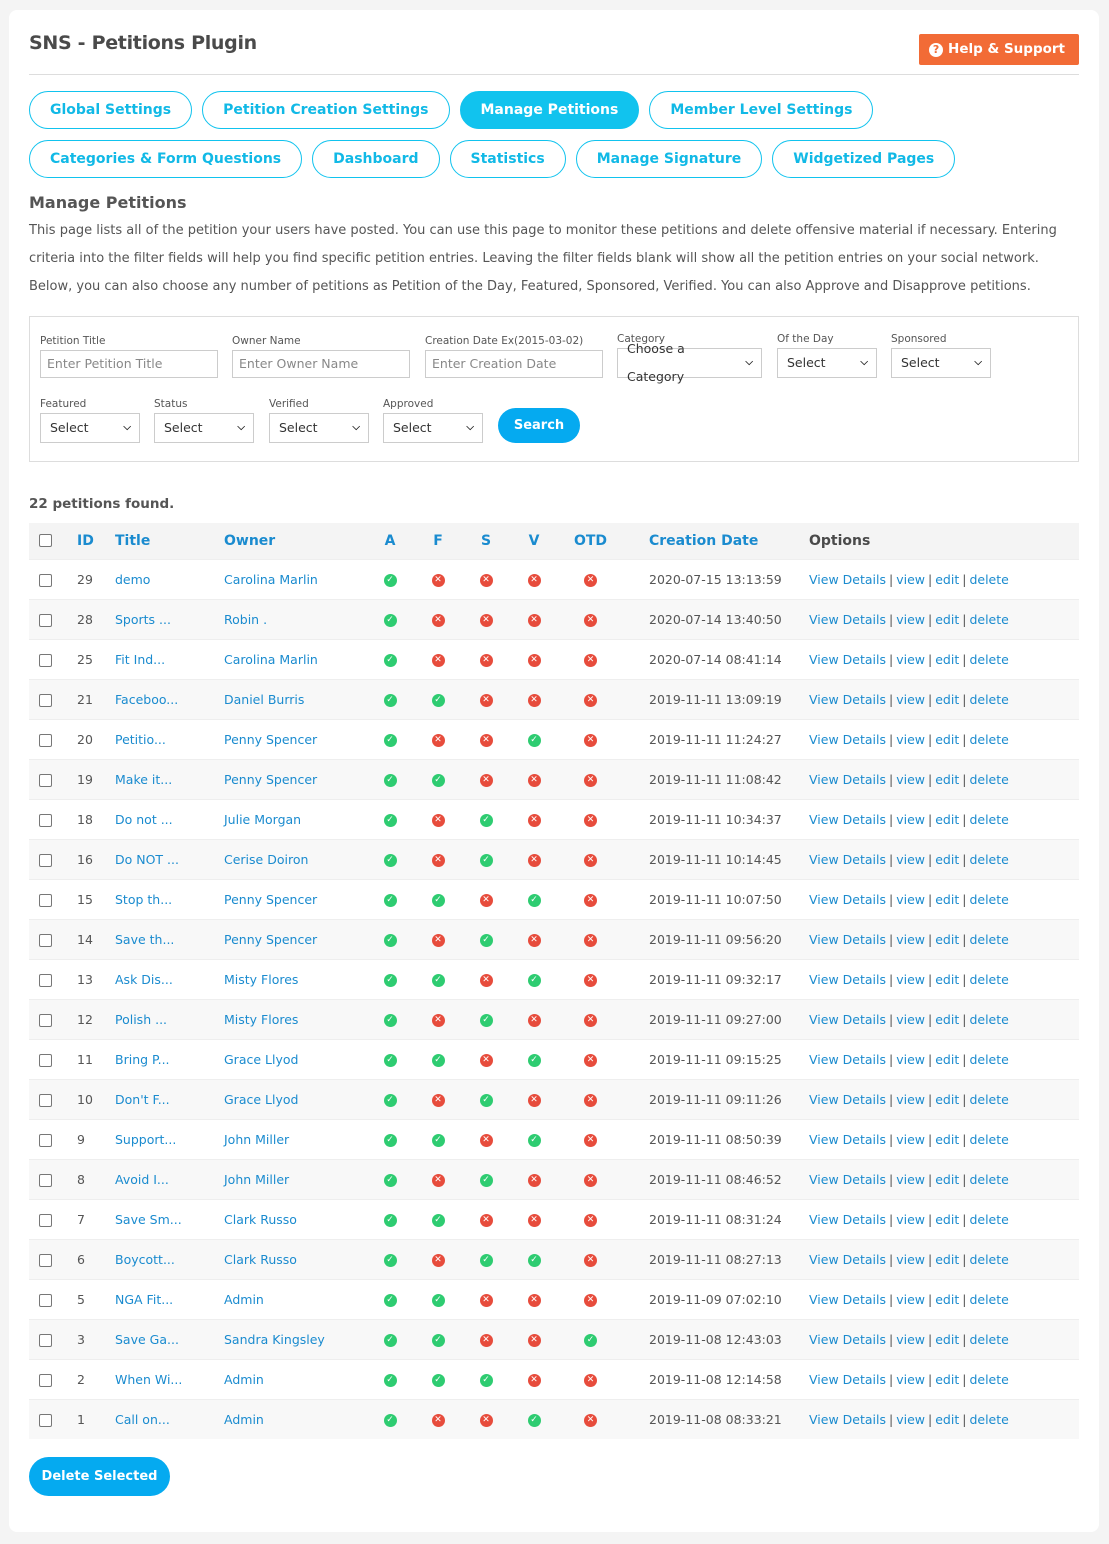 The image size is (1109, 1544). Describe the element at coordinates (166, 159) in the screenshot. I see `tab-categories-form-questions: Categories & Form Questions` at that location.